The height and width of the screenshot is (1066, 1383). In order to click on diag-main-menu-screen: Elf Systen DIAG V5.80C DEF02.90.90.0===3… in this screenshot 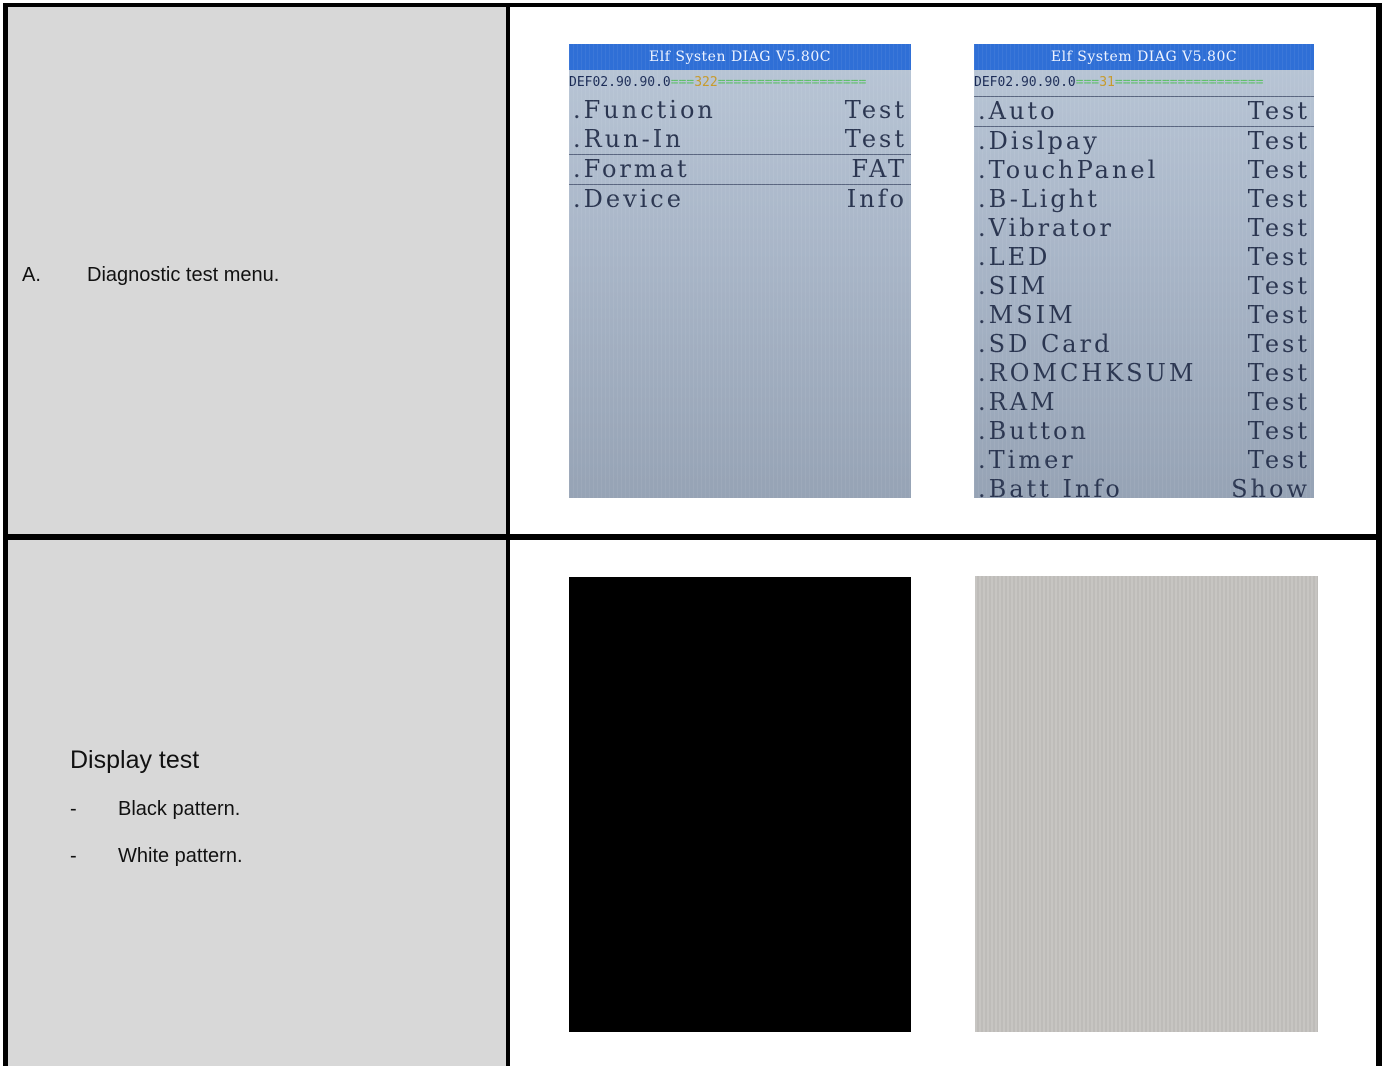, I will do `click(740, 271)`.